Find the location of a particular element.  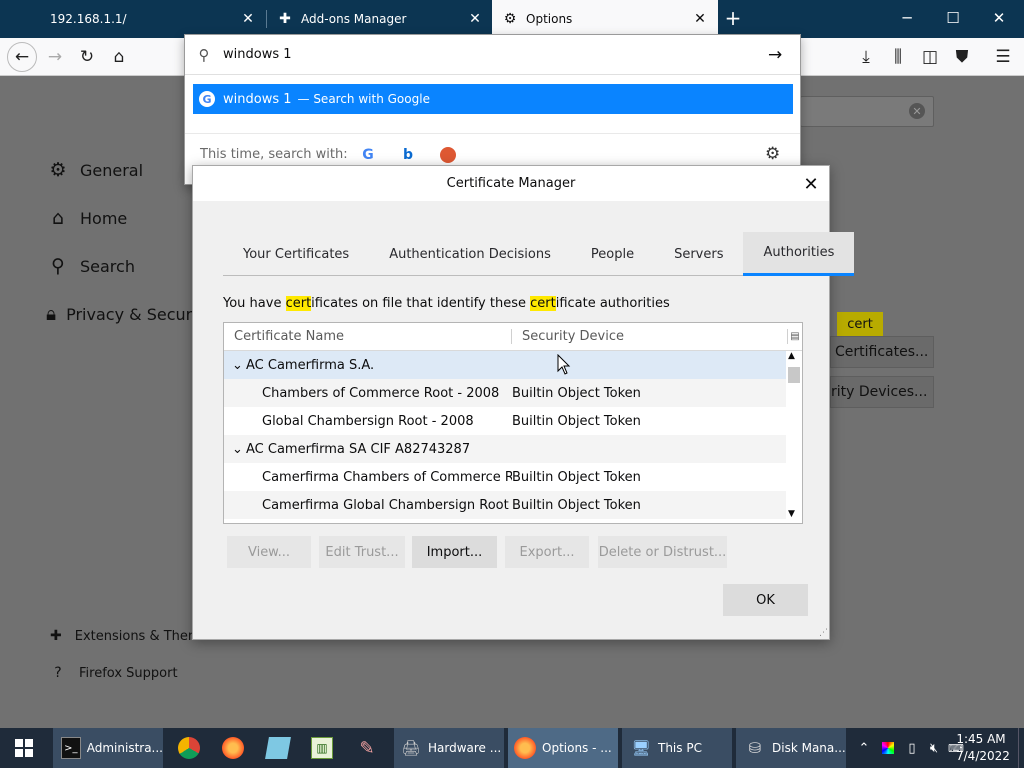

category-home: ⌂ Home is located at coordinates (86, 218).